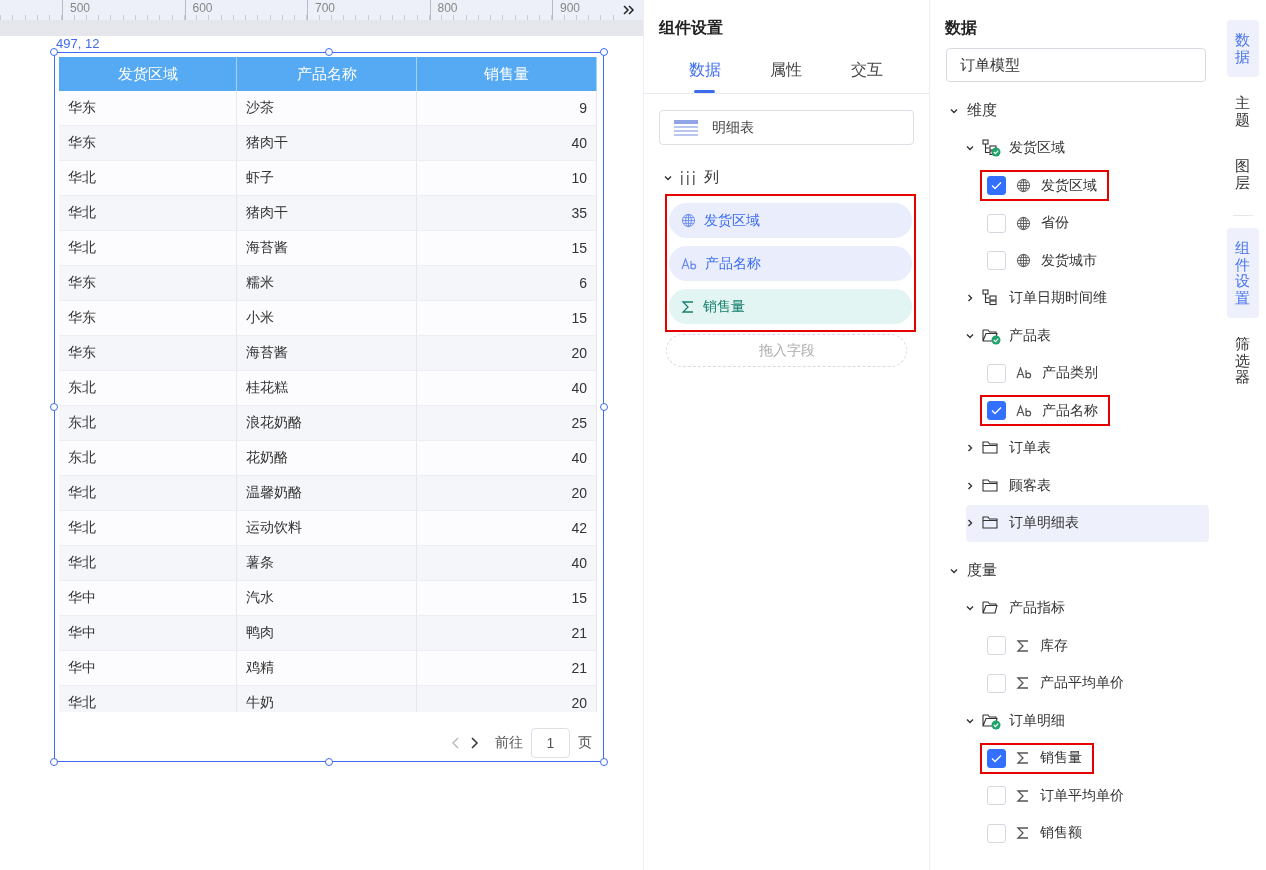 The height and width of the screenshot is (870, 1266). I want to click on table-cell: 汽水, so click(327, 598).